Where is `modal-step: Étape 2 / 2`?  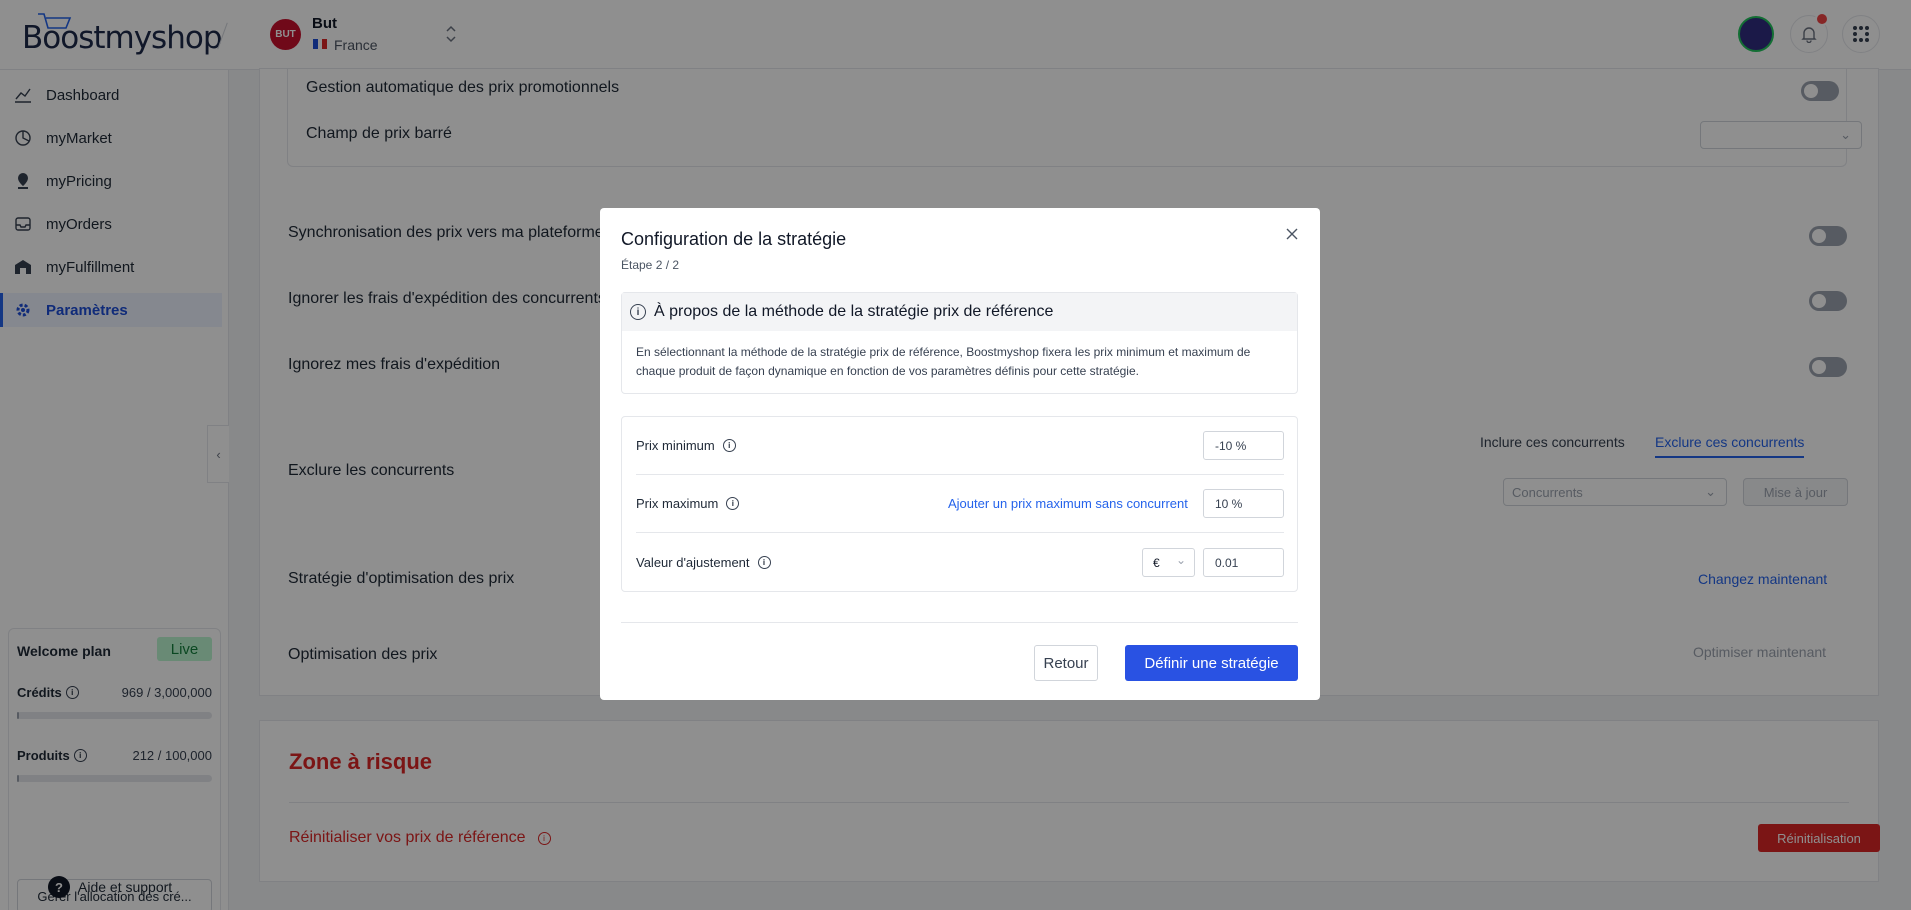 modal-step: Étape 2 / 2 is located at coordinates (650, 265).